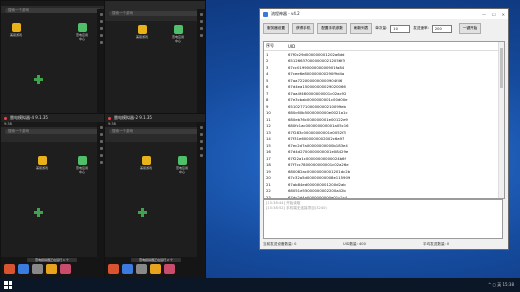 The height and width of the screenshot is (292, 520). Describe the element at coordinates (384, 61) in the screenshot. I see `table-row: 2 6512663700000000212056f3` at that location.